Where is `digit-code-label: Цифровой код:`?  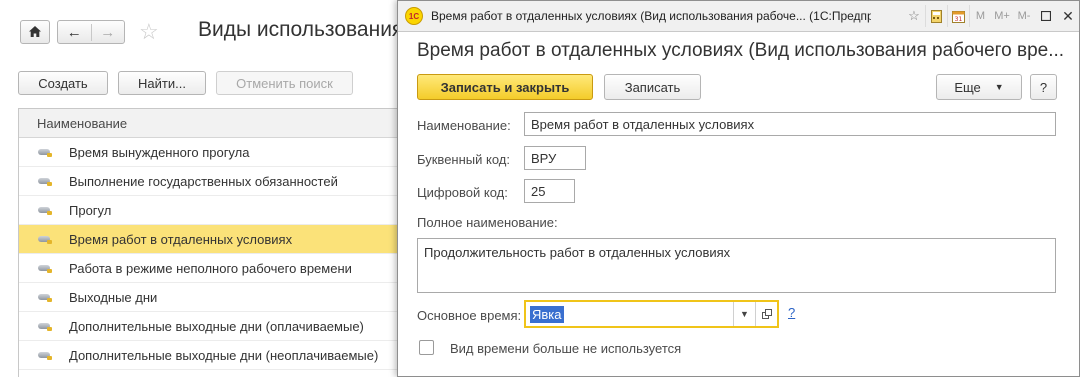
digit-code-label: Цифровой код: is located at coordinates (462, 192).